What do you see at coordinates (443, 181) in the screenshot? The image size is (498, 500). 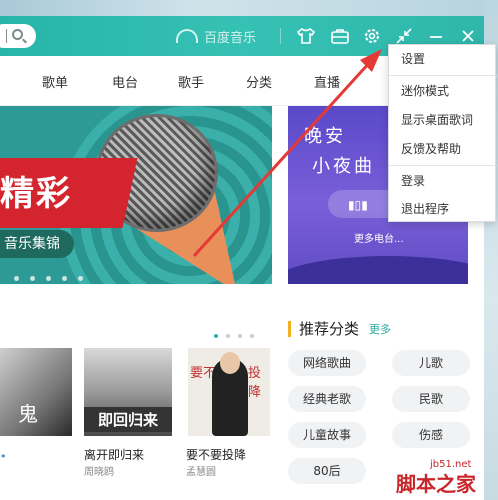 I see `menu-item-login: 登录` at bounding box center [443, 181].